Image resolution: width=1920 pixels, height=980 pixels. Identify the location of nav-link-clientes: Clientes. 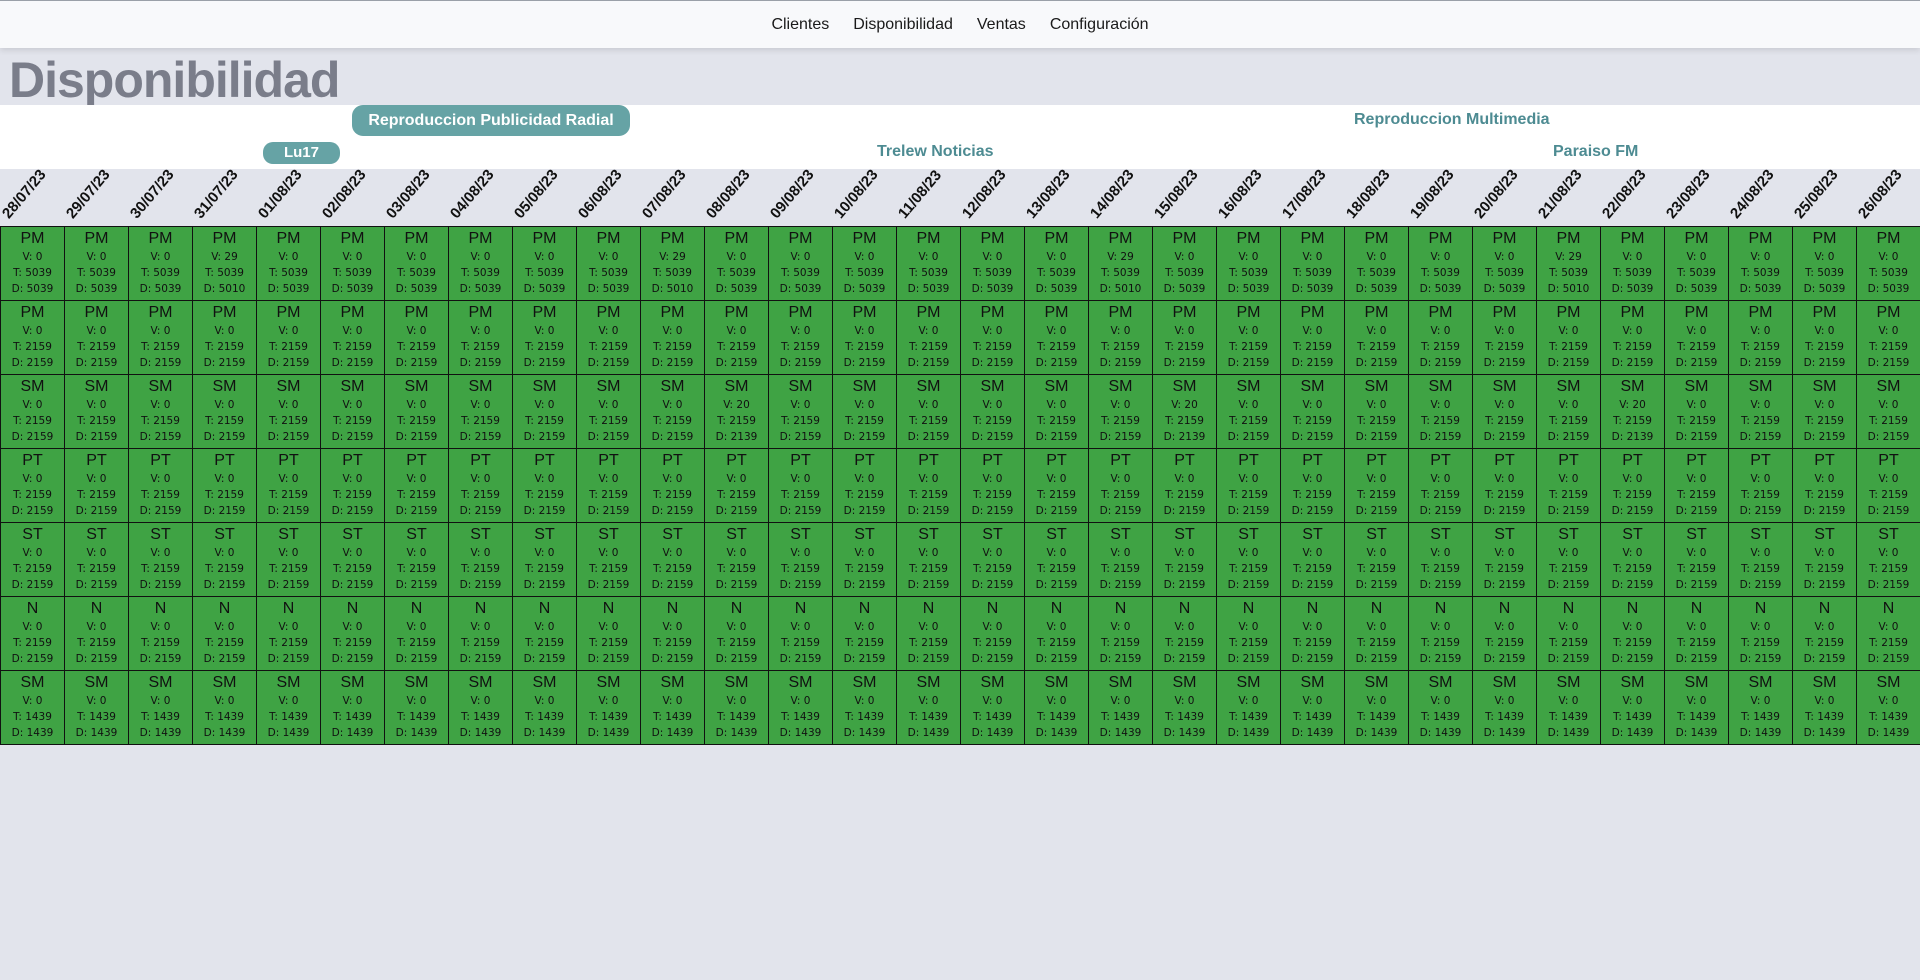
(800, 25).